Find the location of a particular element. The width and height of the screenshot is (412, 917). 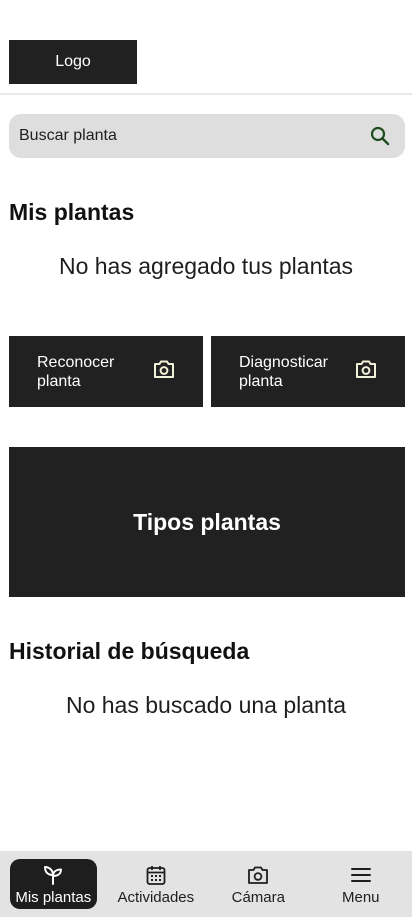

plant-types-label: Tipos plantas is located at coordinates (207, 521).